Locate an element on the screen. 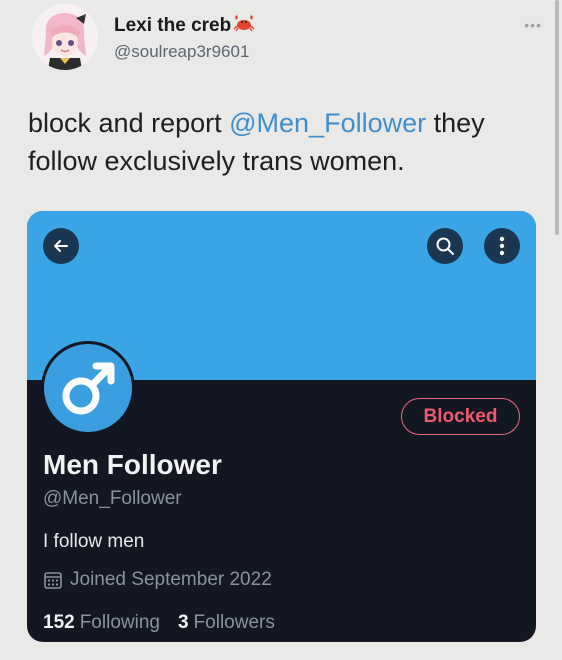 Image resolution: width=562 pixels, height=660 pixels. following-count: 152 is located at coordinates (59, 622).